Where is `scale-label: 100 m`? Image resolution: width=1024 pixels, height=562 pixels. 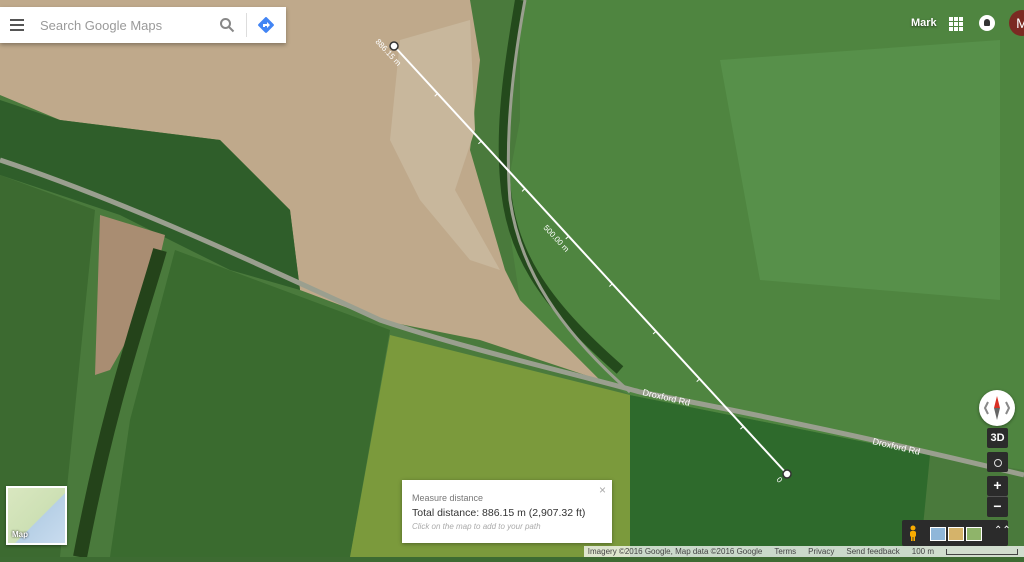 scale-label: 100 m is located at coordinates (922, 551).